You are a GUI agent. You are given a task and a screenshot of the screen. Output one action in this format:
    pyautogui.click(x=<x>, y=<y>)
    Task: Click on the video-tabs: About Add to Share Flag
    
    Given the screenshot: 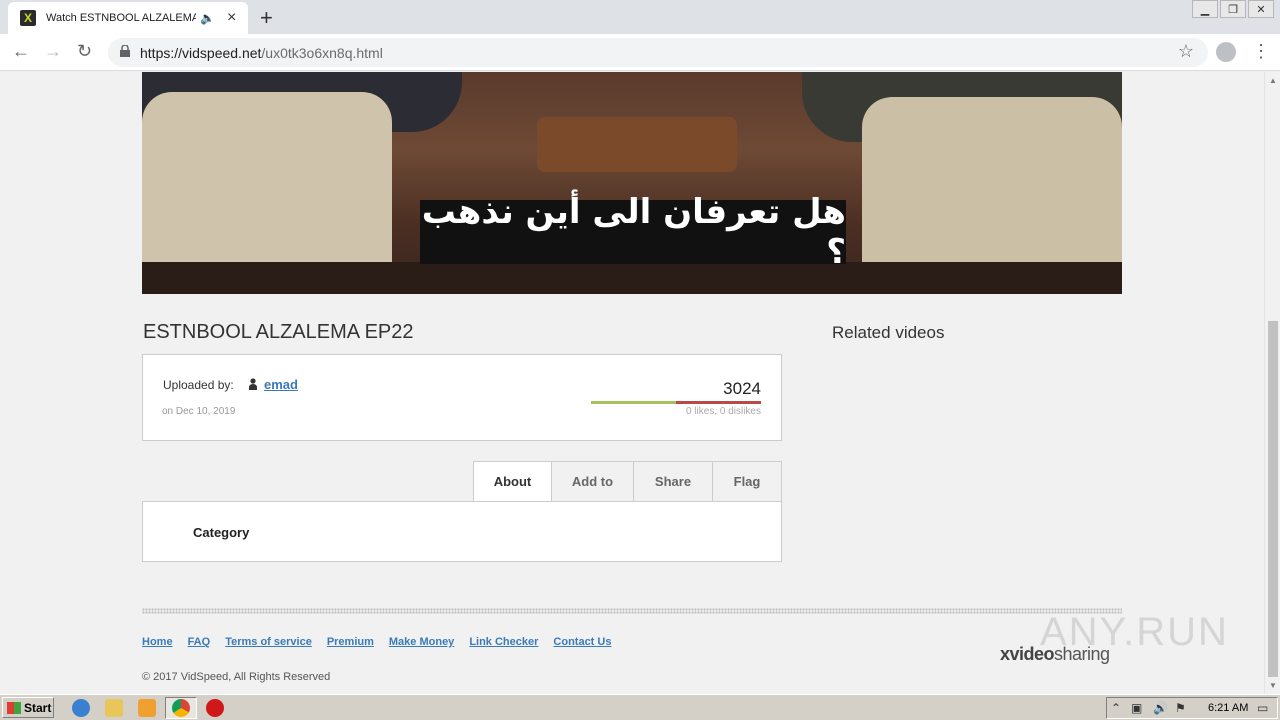 What is the action you would take?
    pyautogui.click(x=627, y=481)
    